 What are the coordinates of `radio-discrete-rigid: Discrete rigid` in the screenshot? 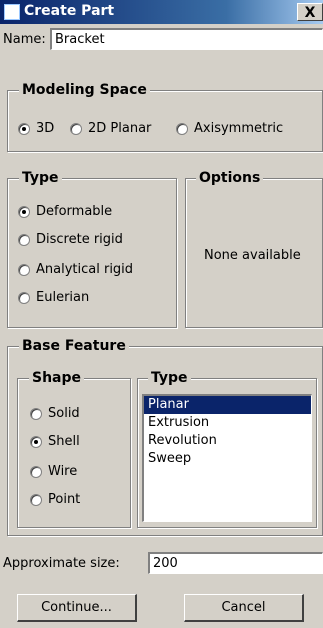 It's located at (70, 239).